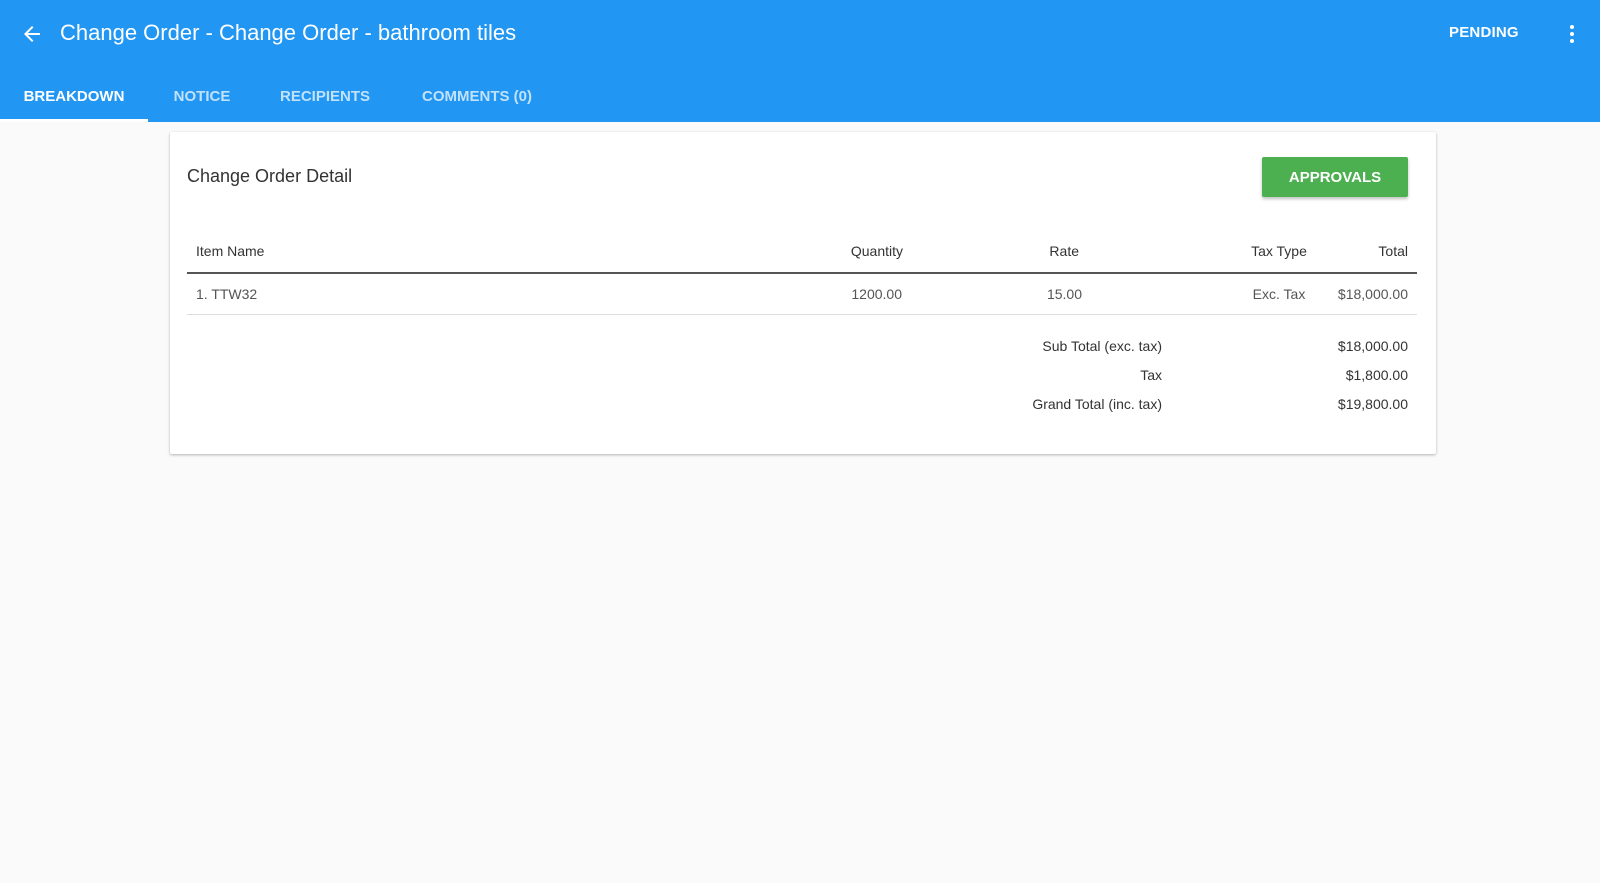 This screenshot has height=883, width=1600. I want to click on table-row-divider, so click(802, 314).